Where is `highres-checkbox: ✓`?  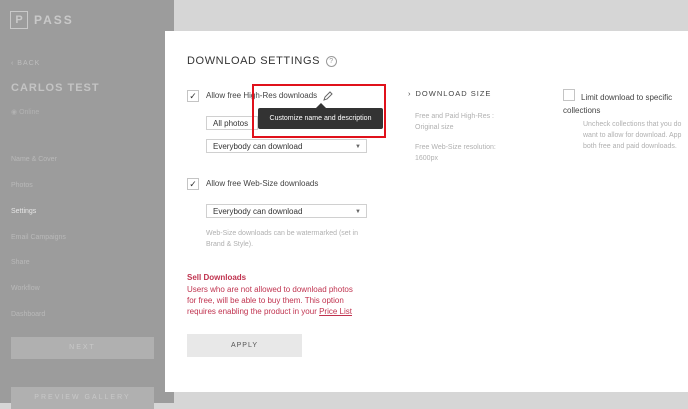
highres-checkbox: ✓ is located at coordinates (193, 96).